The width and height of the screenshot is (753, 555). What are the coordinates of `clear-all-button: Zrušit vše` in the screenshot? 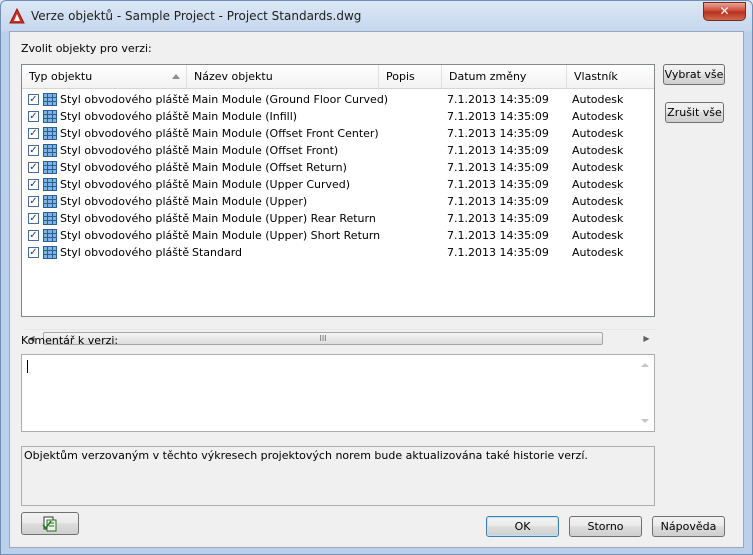 It's located at (694, 112).